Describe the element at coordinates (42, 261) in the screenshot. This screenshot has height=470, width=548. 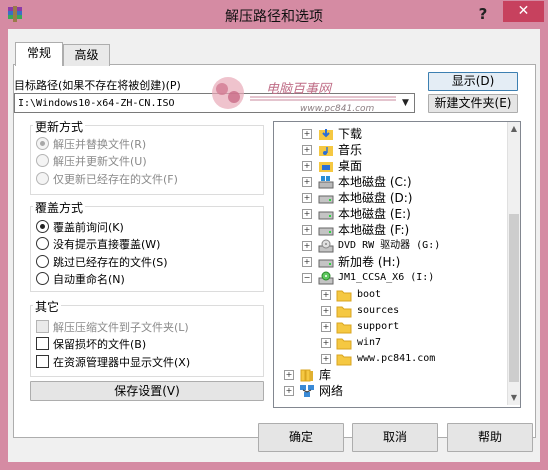
I see `overwrite-skip-radio` at that location.